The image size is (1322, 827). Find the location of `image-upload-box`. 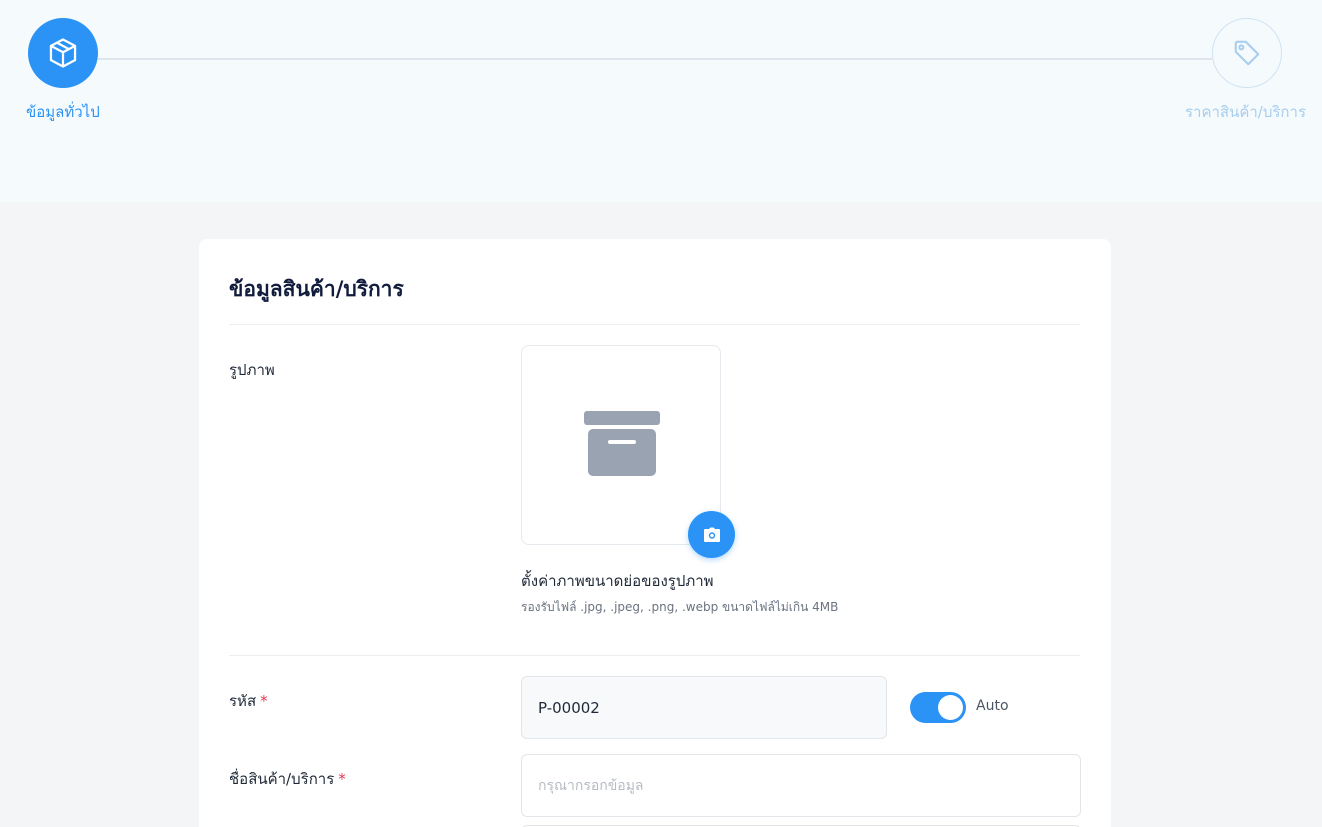

image-upload-box is located at coordinates (621, 445).